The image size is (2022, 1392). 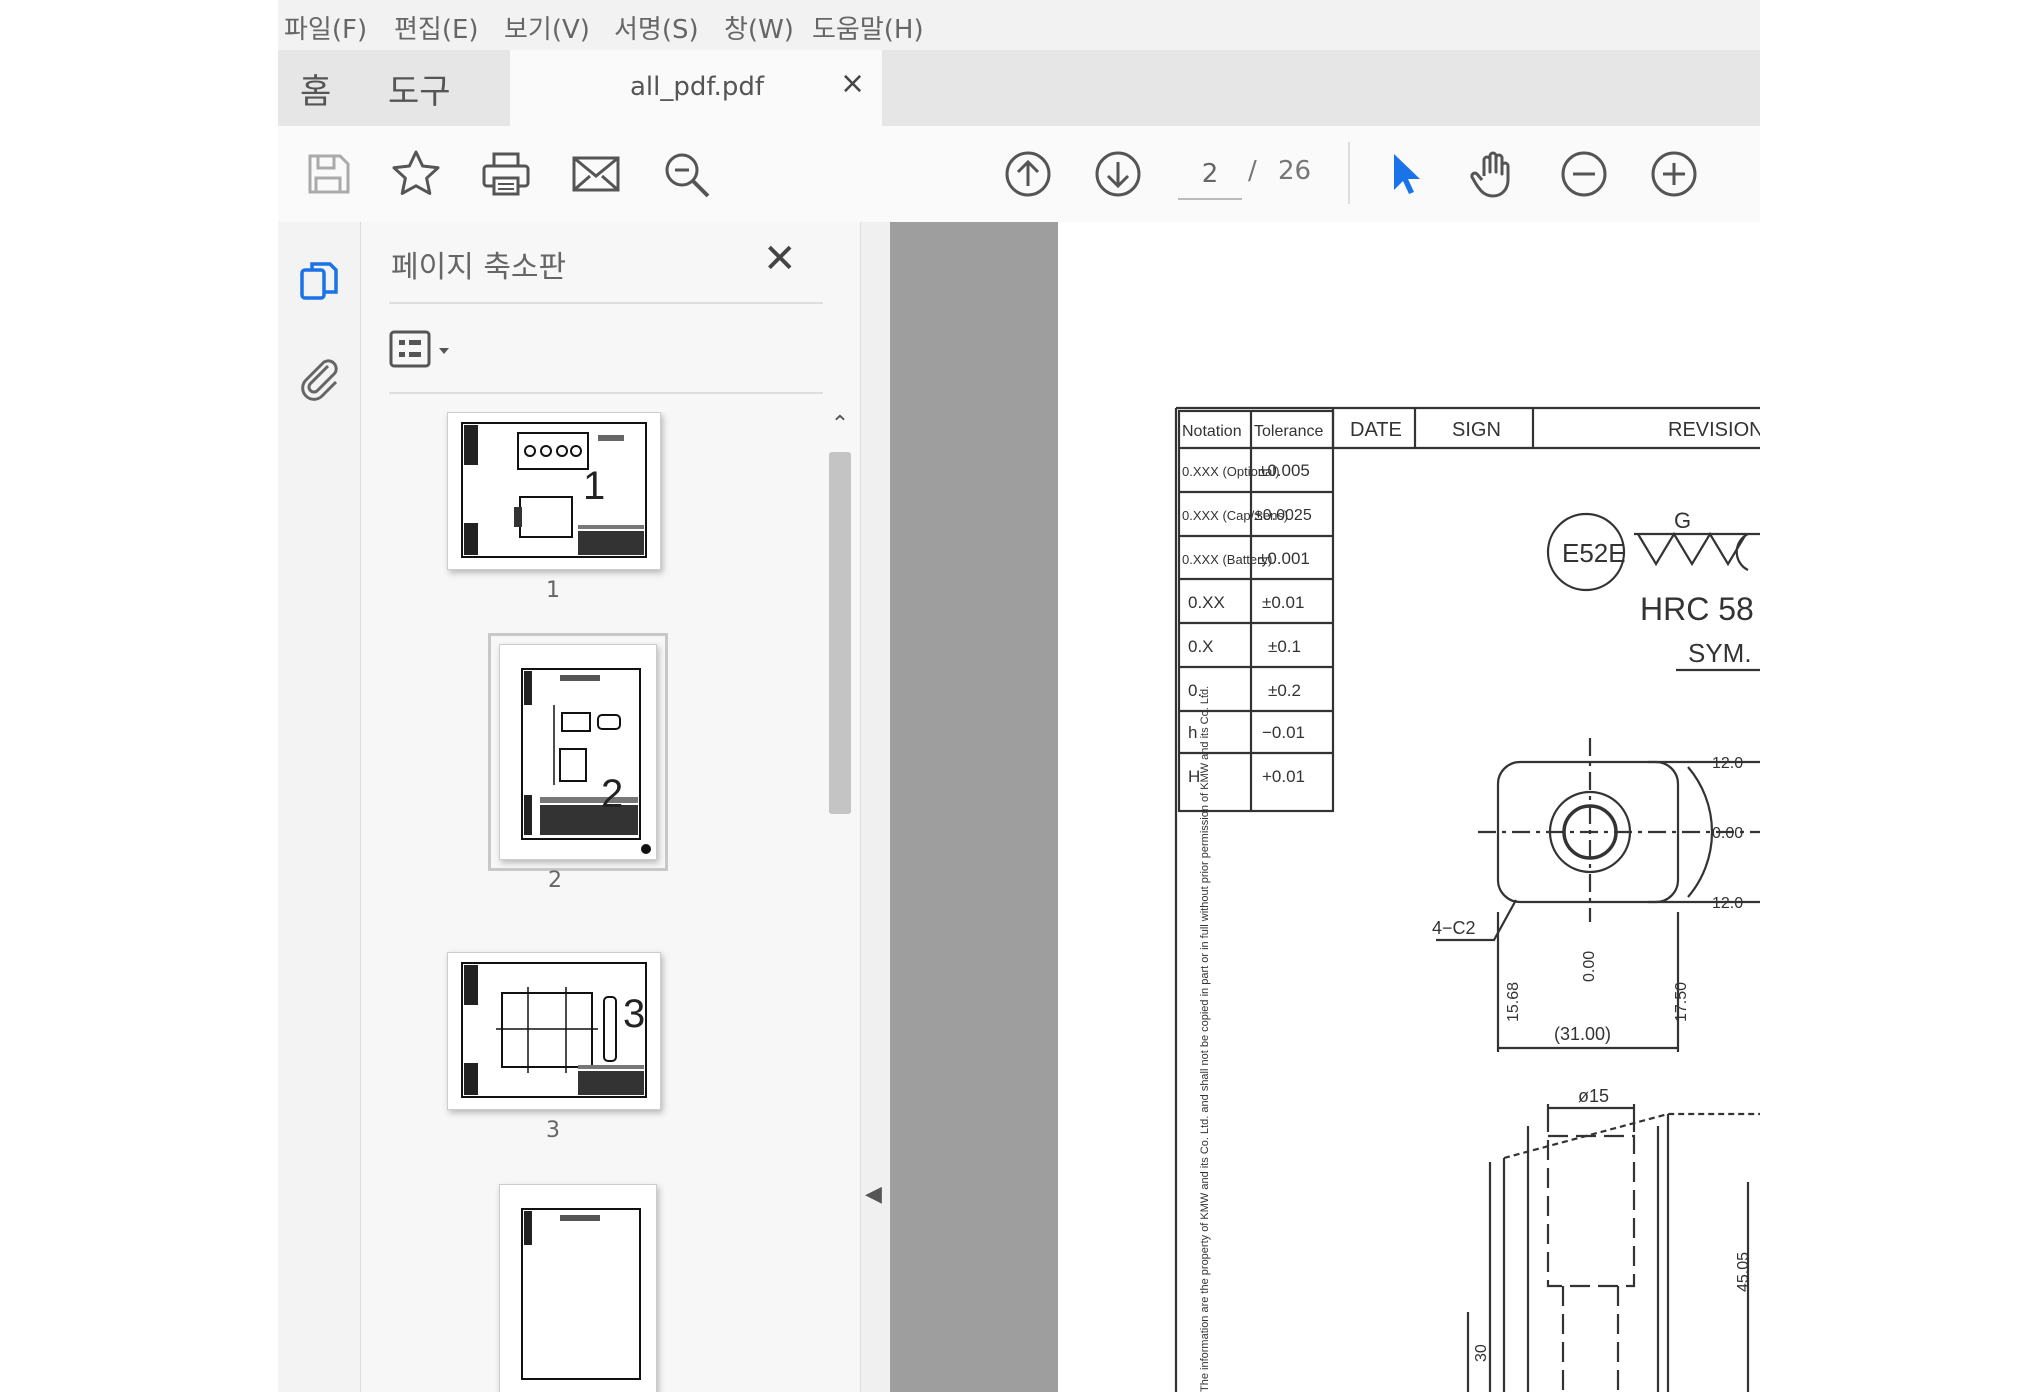 I want to click on thumbnail-page-number-1: 1, so click(x=594, y=486).